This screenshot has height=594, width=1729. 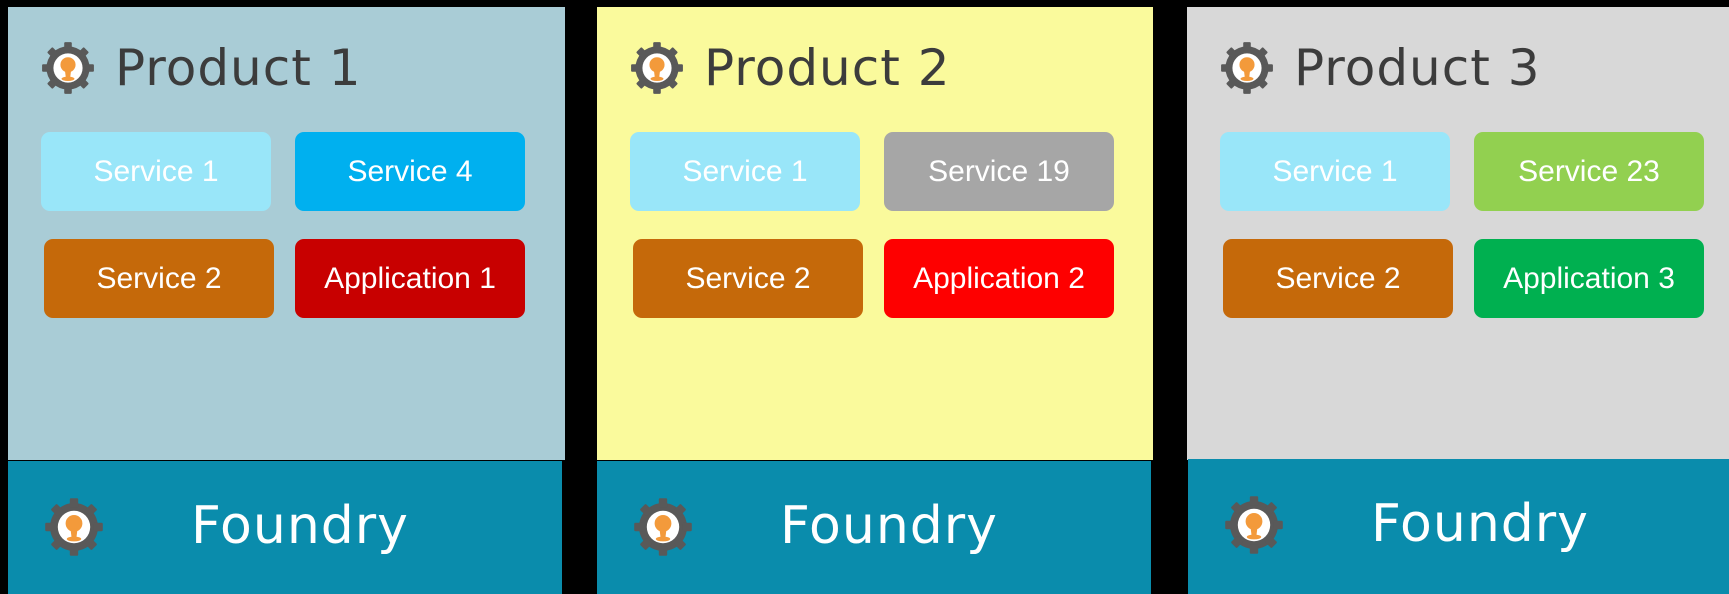 I want to click on application-tile: Application 1, so click(x=410, y=278).